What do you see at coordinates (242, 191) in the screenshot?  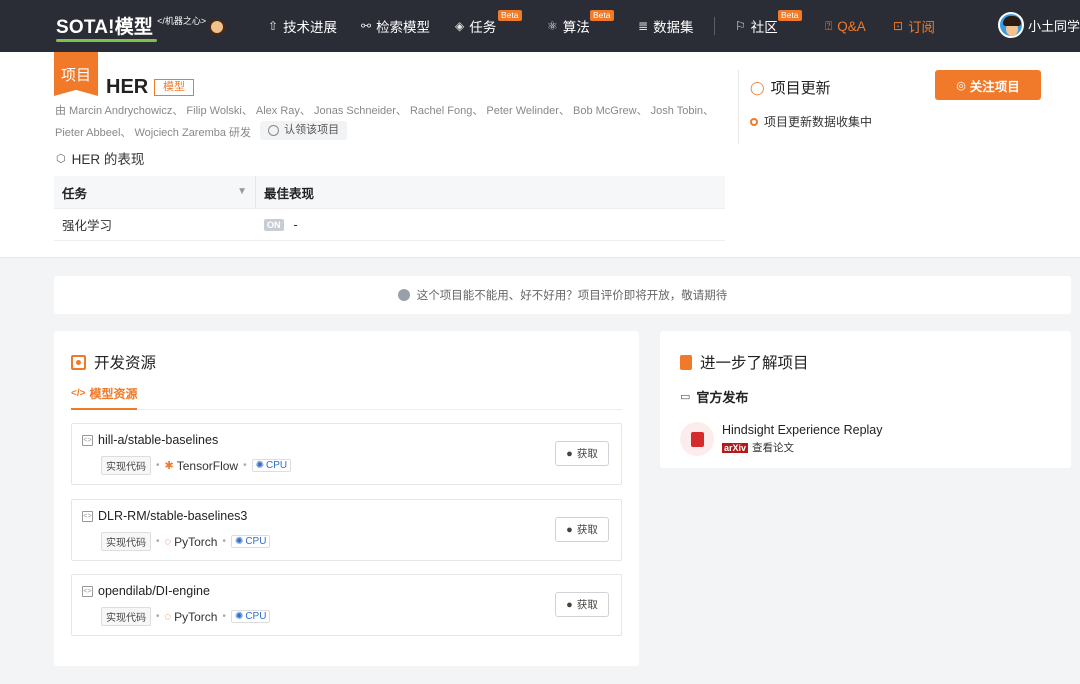 I see `filter-icon: ▼` at bounding box center [242, 191].